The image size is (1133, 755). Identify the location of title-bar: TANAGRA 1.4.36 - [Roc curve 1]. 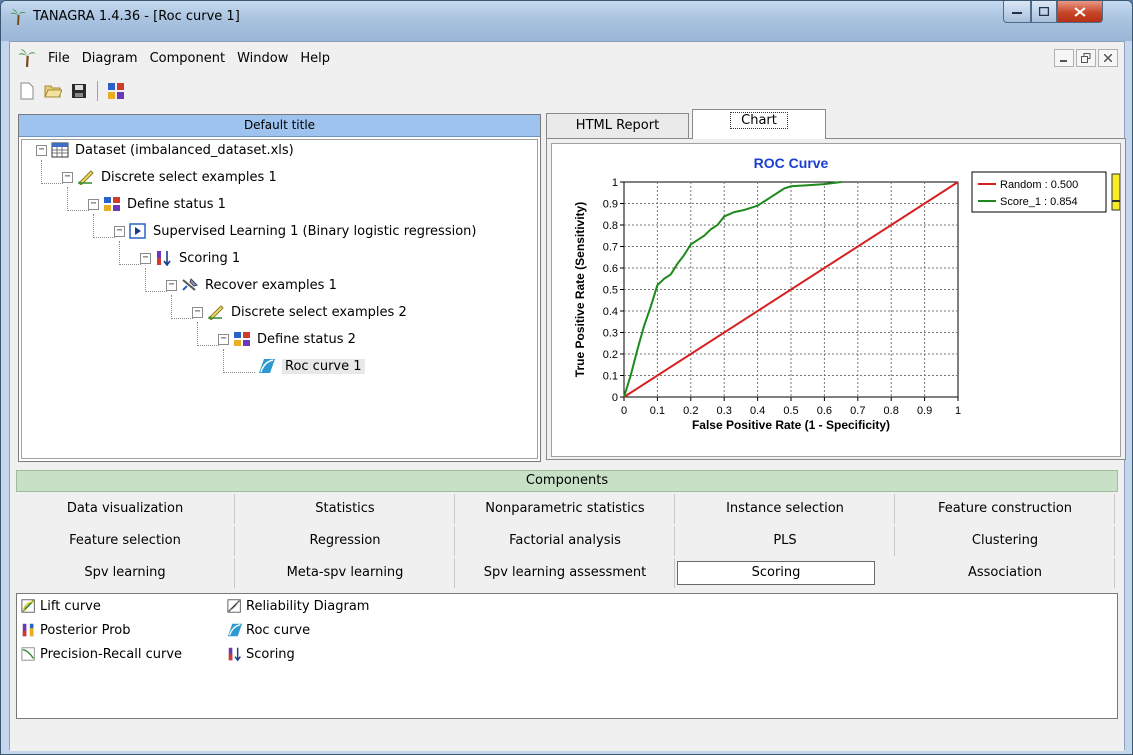
(566, 21).